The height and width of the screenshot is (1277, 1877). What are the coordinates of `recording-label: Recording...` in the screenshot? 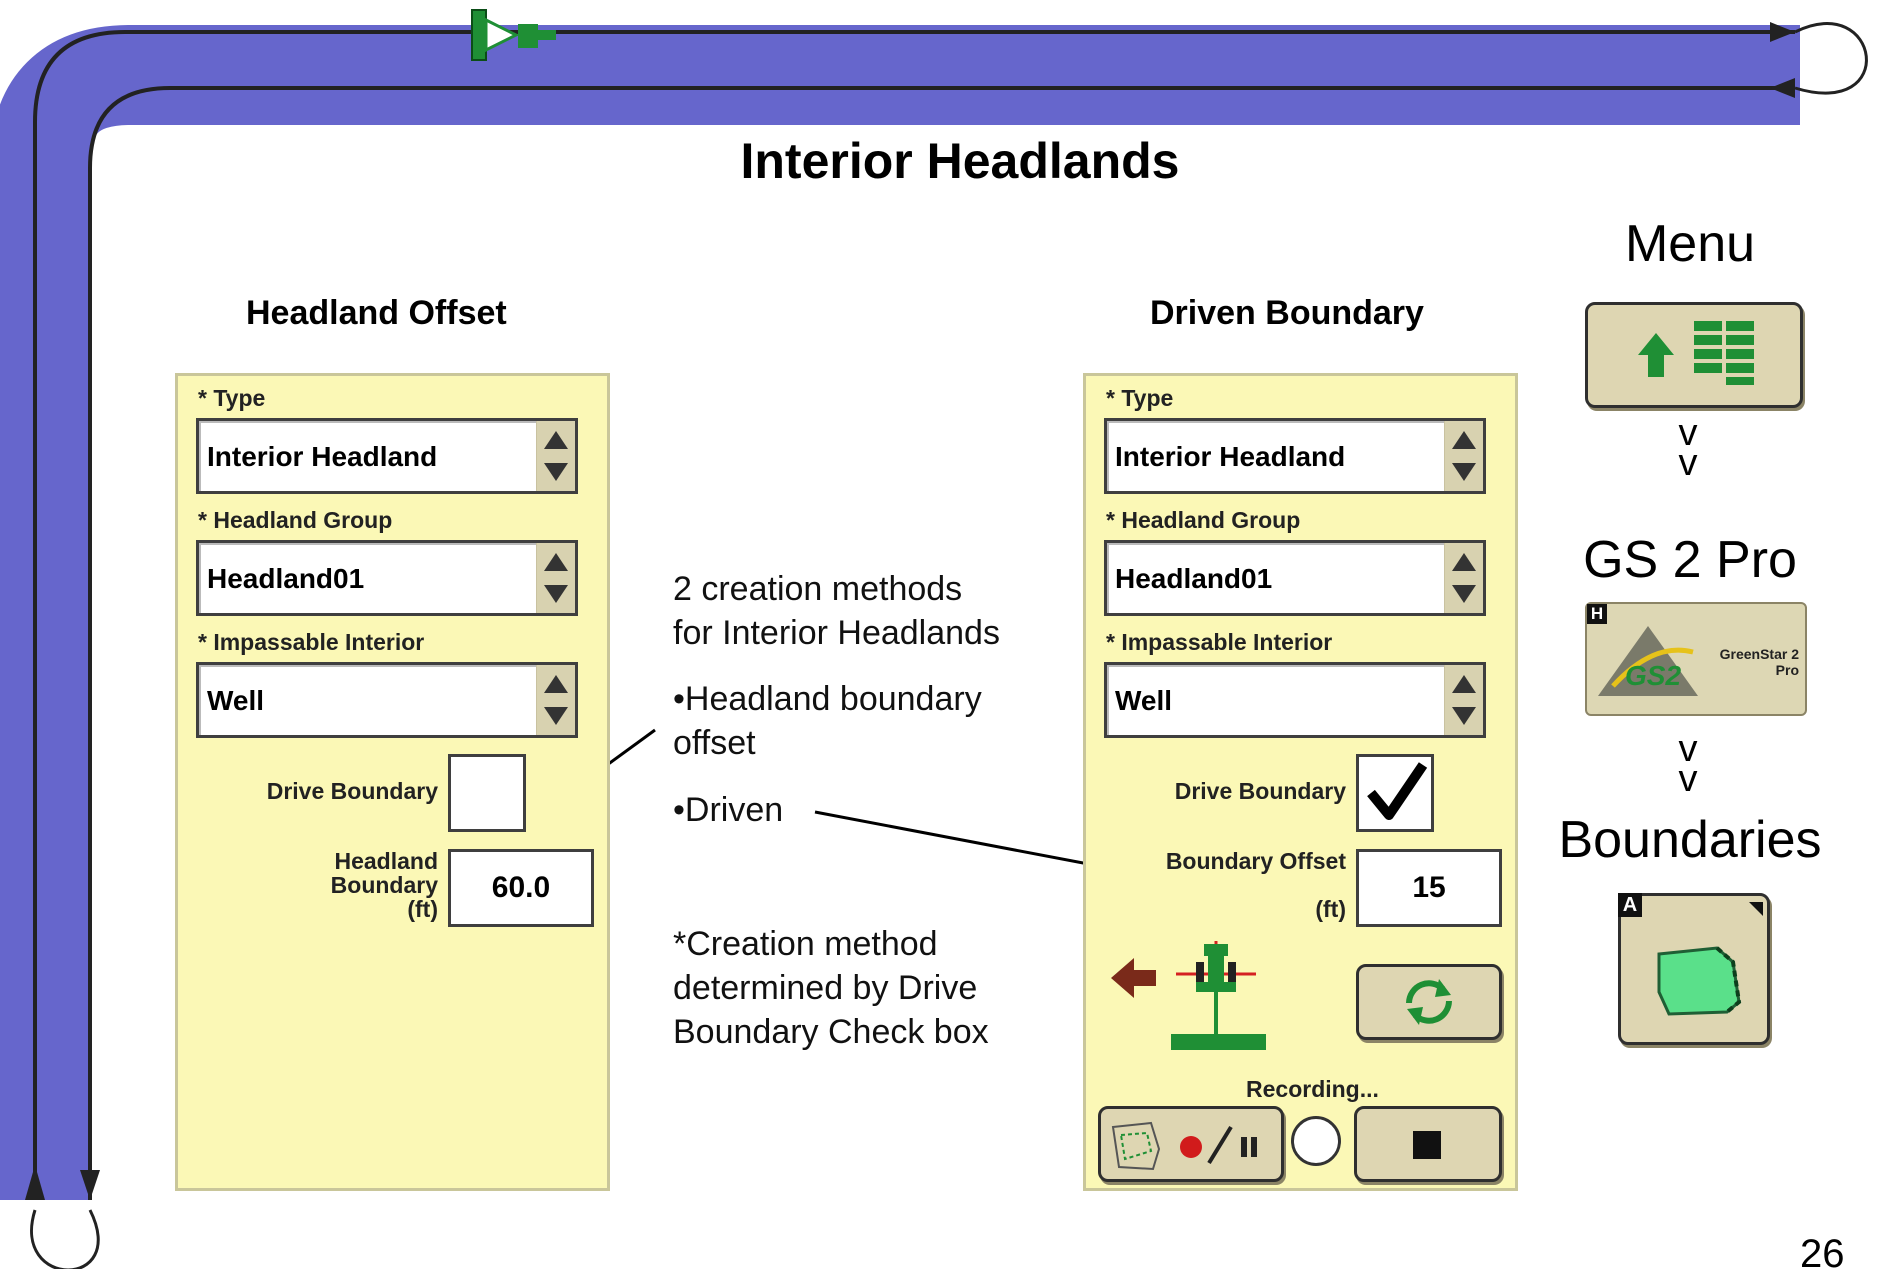 It's located at (1312, 1089).